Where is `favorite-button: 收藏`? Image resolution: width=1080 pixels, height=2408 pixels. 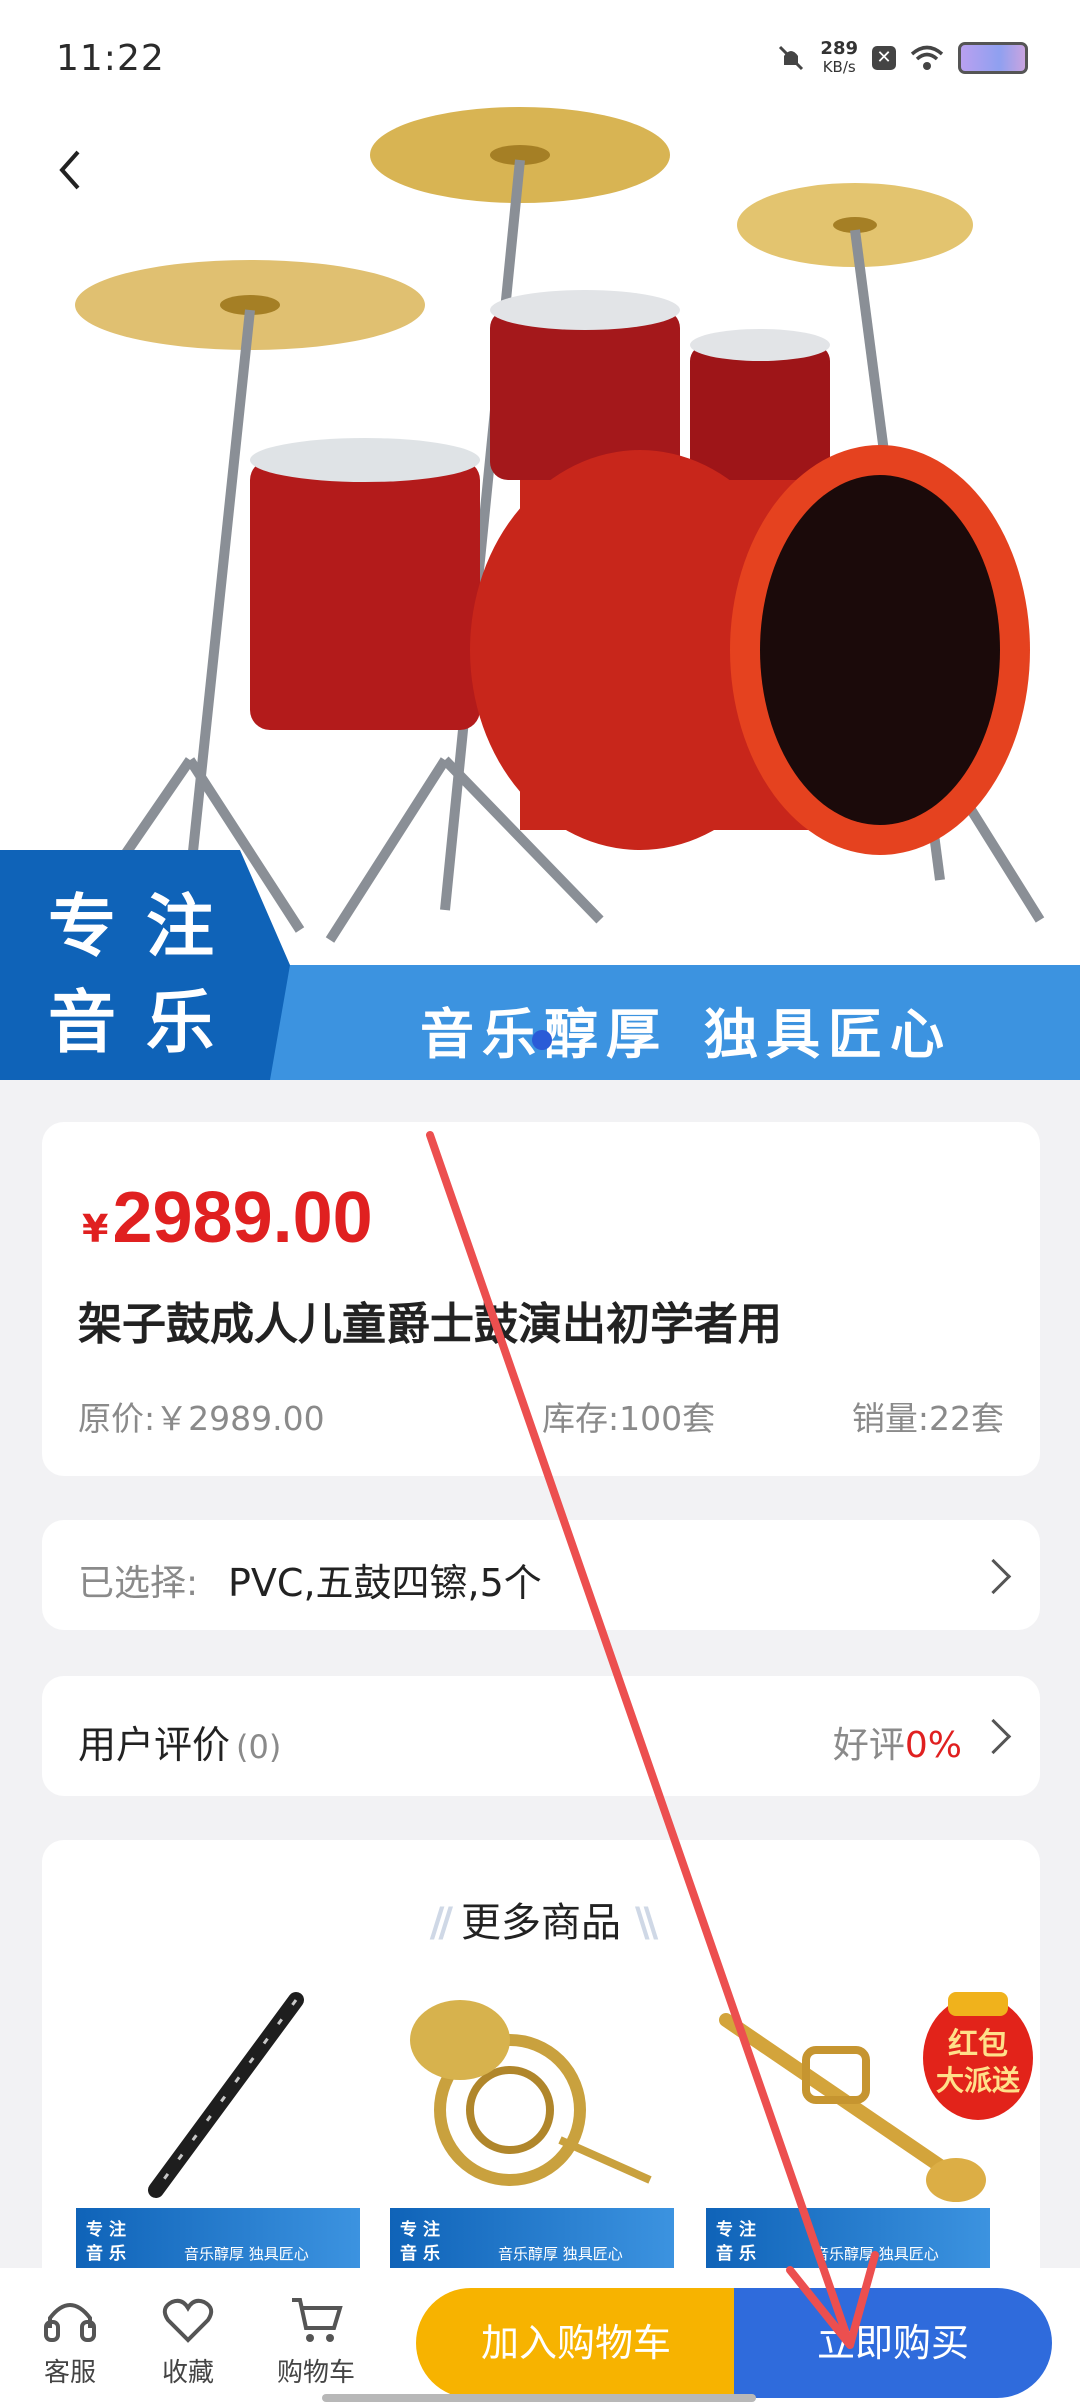
favorite-button: 收藏 is located at coordinates (188, 2341).